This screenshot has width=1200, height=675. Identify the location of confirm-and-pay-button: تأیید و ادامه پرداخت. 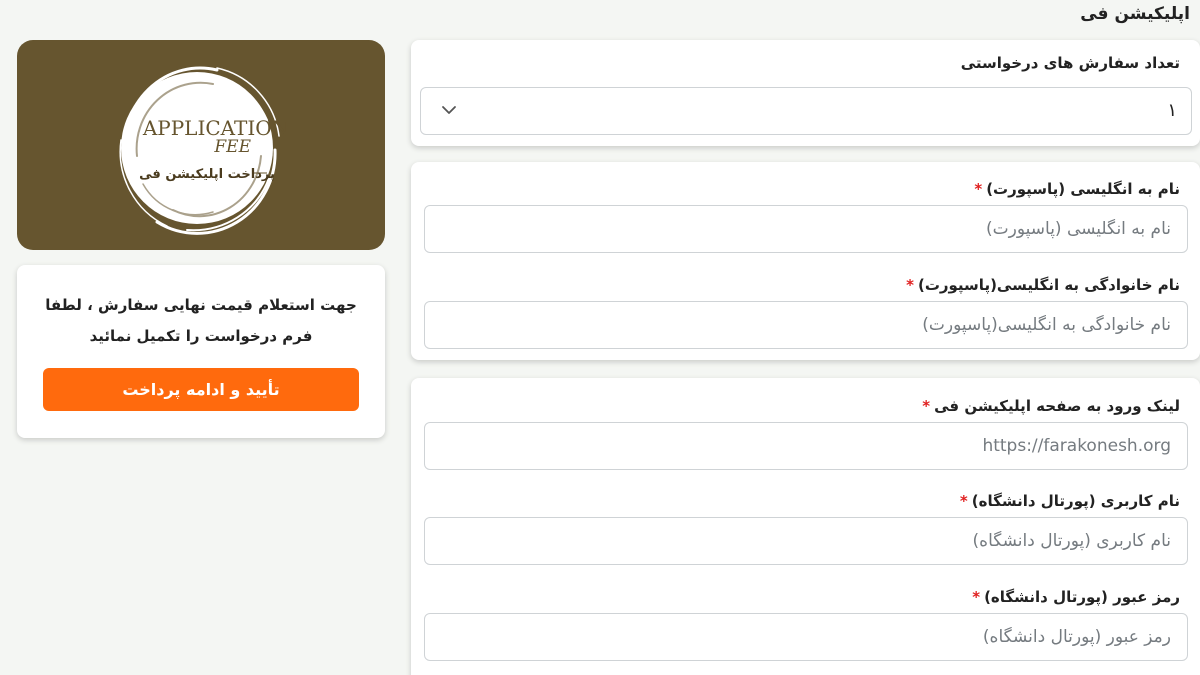
(201, 389).